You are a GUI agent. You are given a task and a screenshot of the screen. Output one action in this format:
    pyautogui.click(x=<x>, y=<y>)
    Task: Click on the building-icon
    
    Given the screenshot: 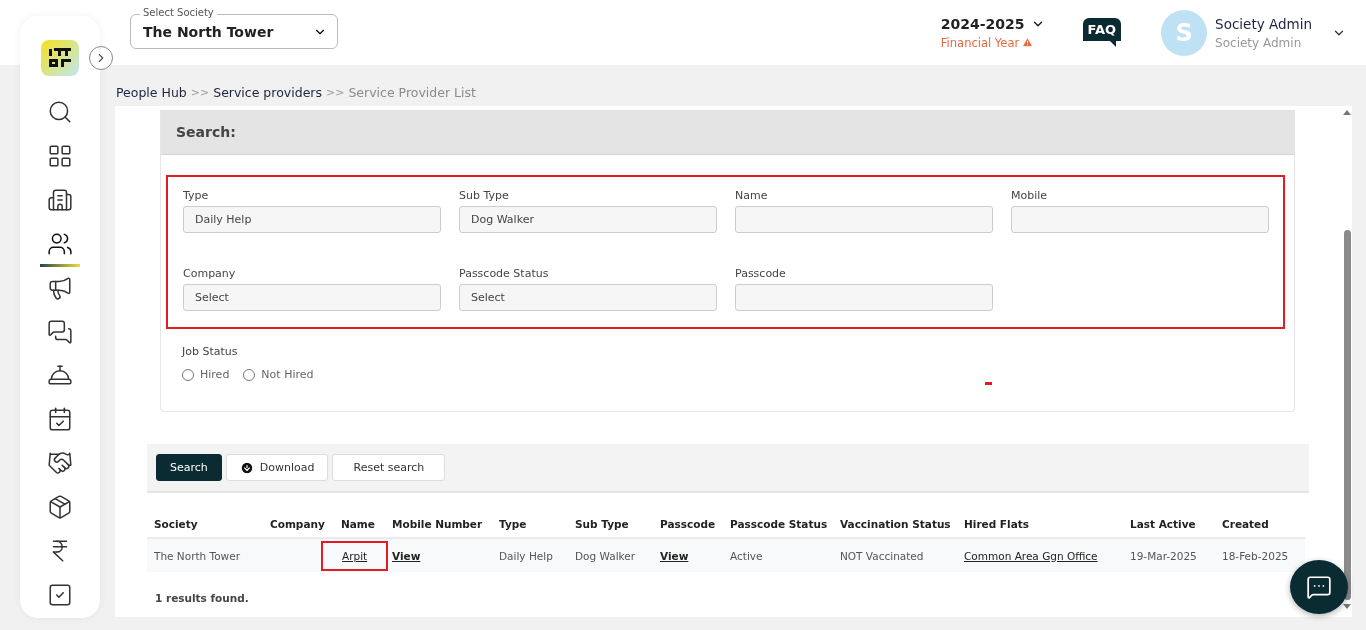 What is the action you would take?
    pyautogui.click(x=60, y=200)
    